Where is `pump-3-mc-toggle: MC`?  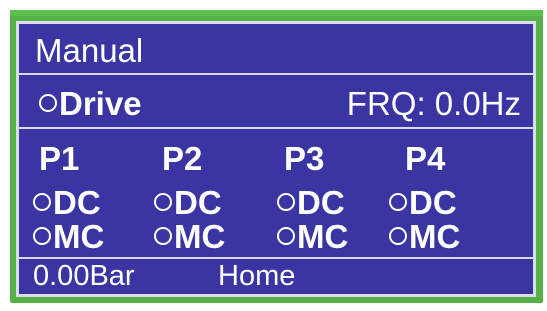 pump-3-mc-toggle: MC is located at coordinates (312, 236).